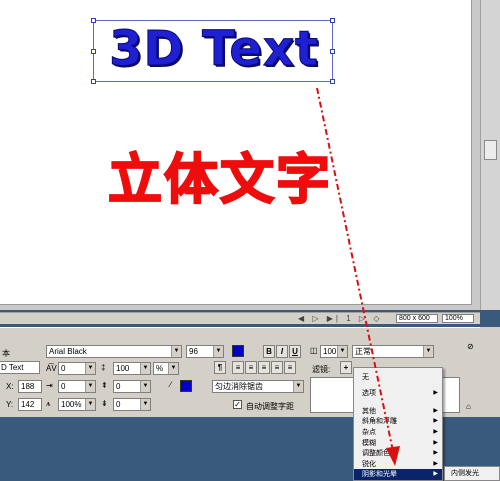  I want to click on resize-handle-mr, so click(332, 51).